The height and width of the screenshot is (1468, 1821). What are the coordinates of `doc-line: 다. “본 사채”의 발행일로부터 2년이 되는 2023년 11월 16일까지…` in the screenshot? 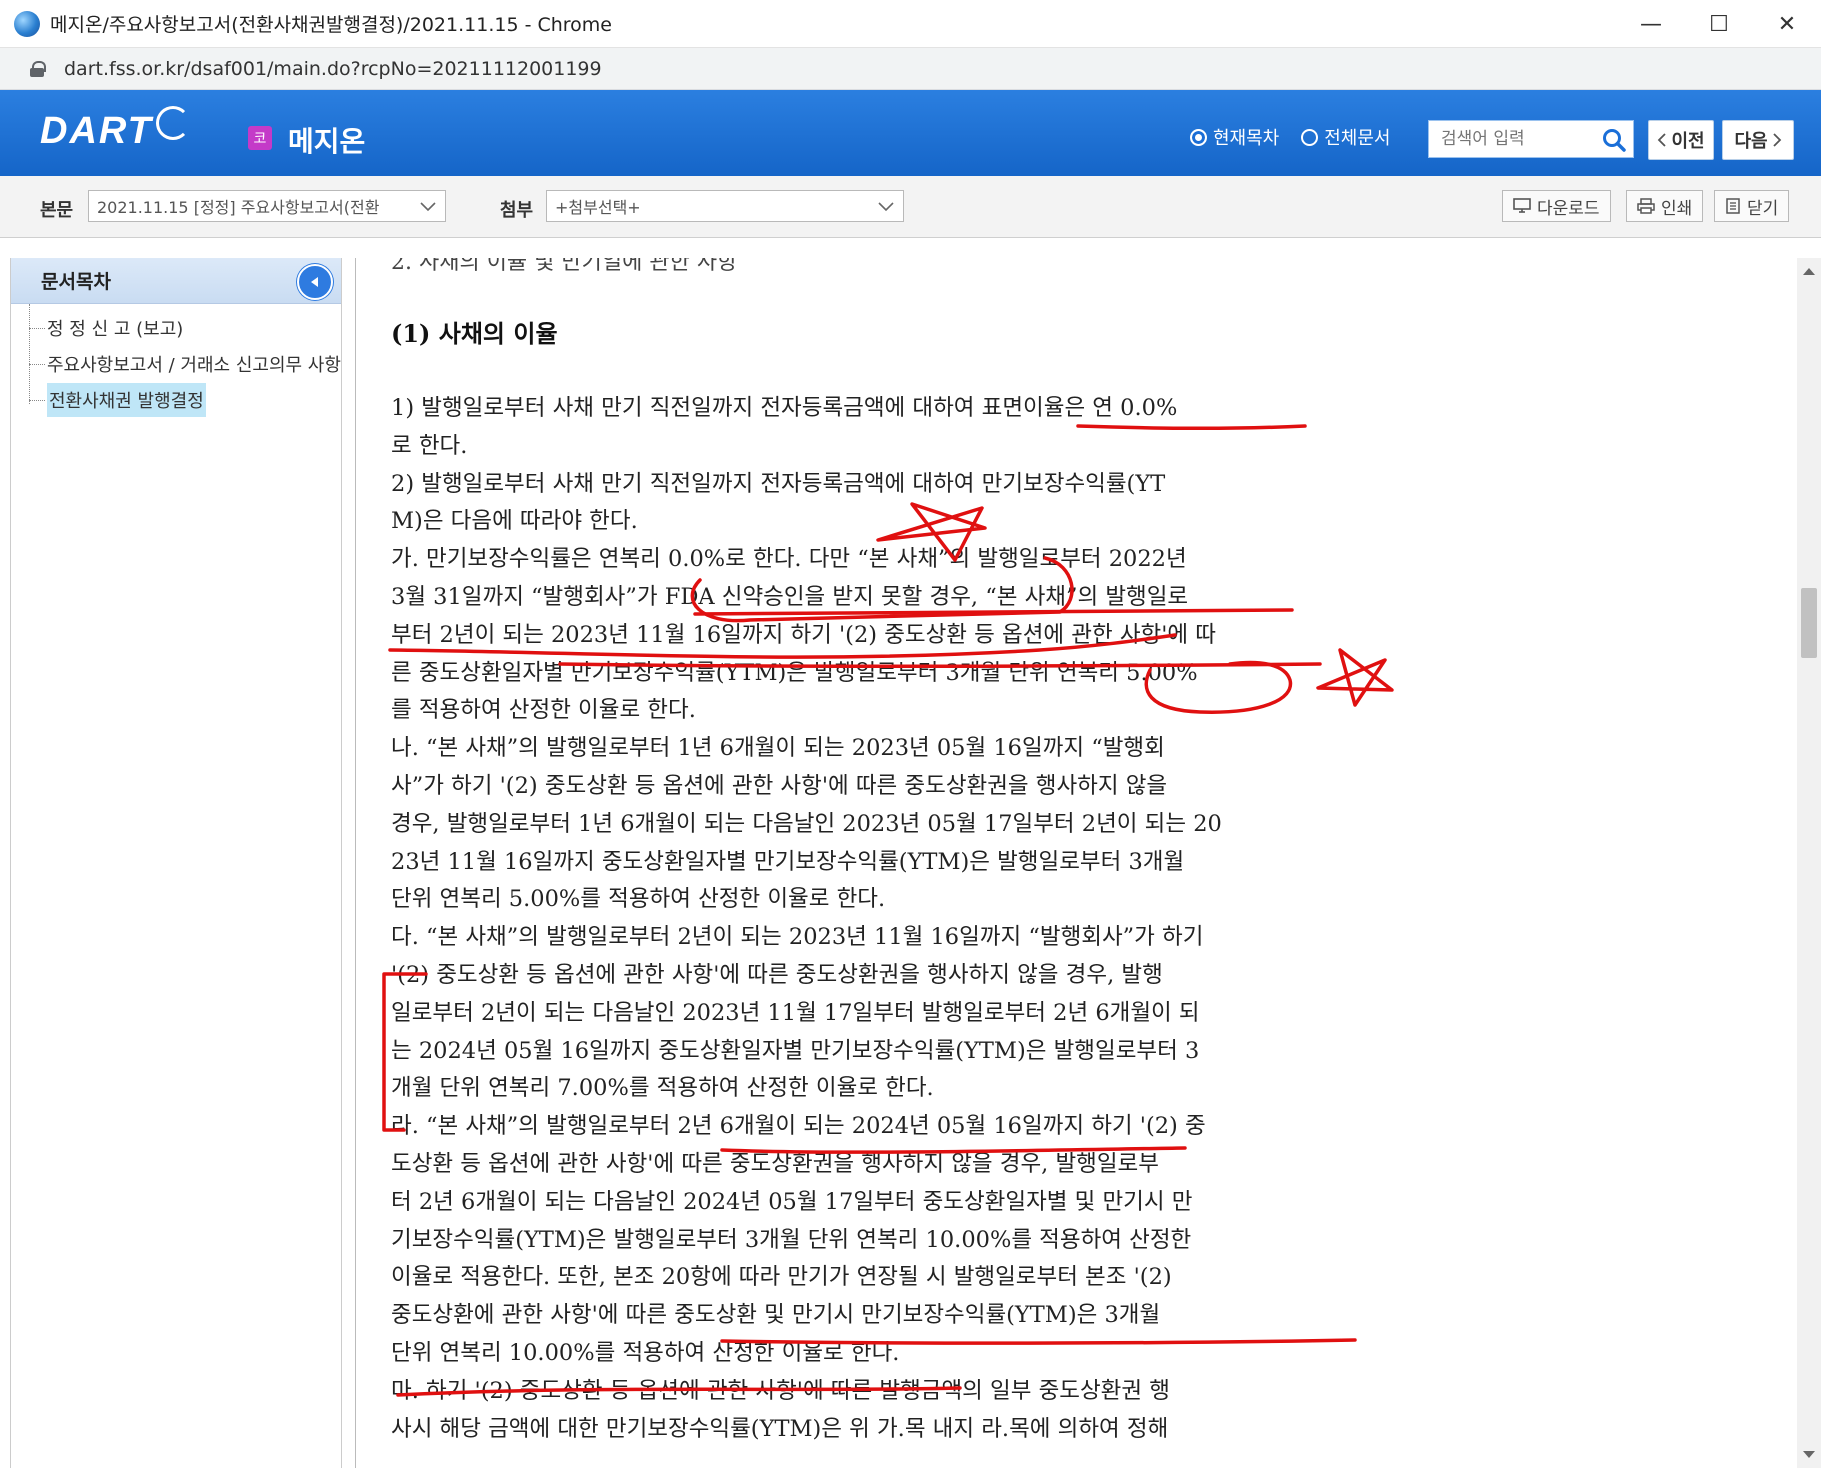 It's located at (797, 937).